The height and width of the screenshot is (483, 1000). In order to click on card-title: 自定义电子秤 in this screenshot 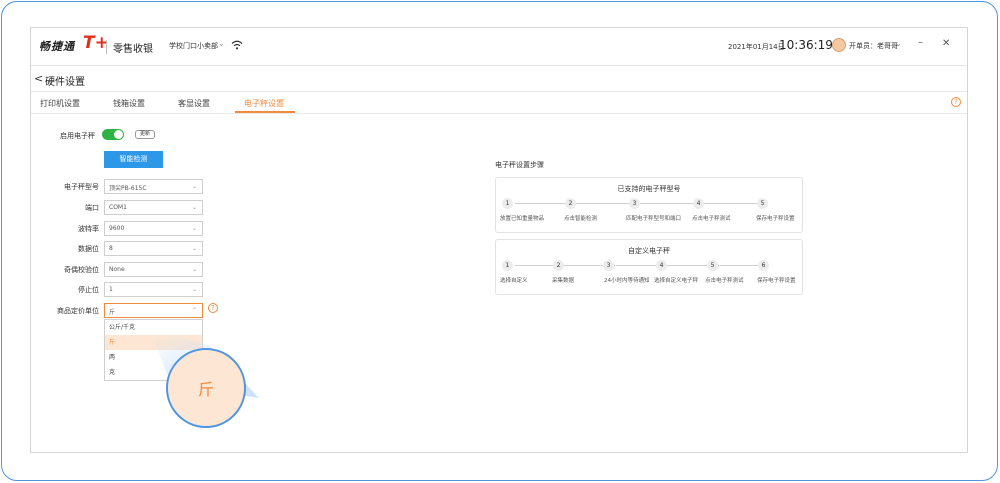, I will do `click(649, 251)`.